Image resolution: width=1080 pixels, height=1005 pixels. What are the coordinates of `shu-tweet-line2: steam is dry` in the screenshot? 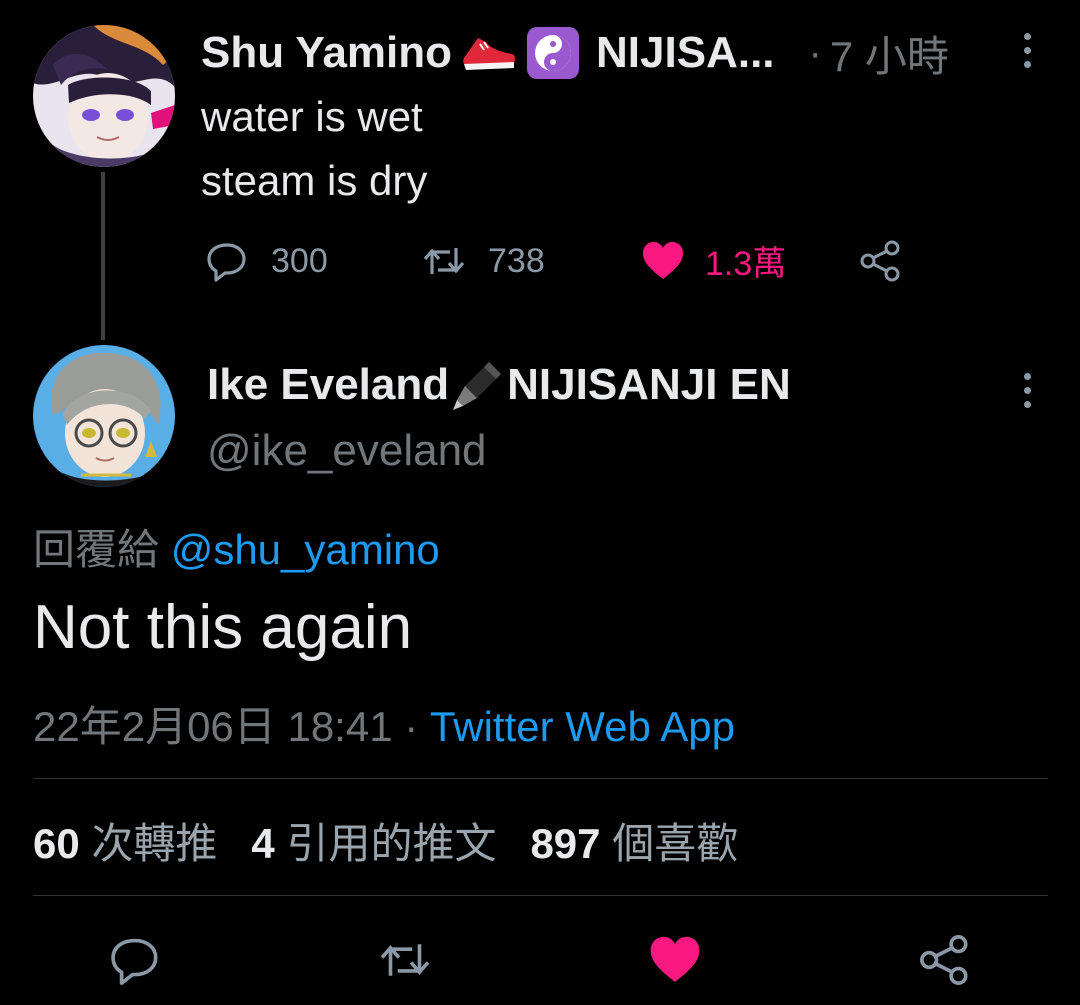 It's located at (314, 180).